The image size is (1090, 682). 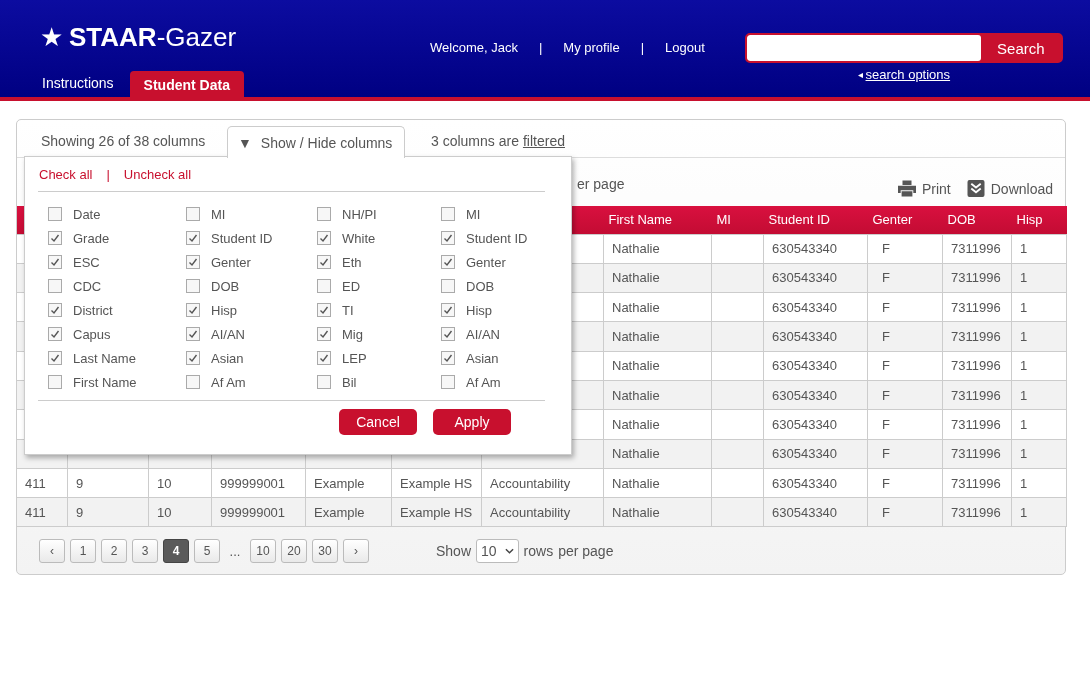 I want to click on column-header: Hisp, so click(x=1039, y=220).